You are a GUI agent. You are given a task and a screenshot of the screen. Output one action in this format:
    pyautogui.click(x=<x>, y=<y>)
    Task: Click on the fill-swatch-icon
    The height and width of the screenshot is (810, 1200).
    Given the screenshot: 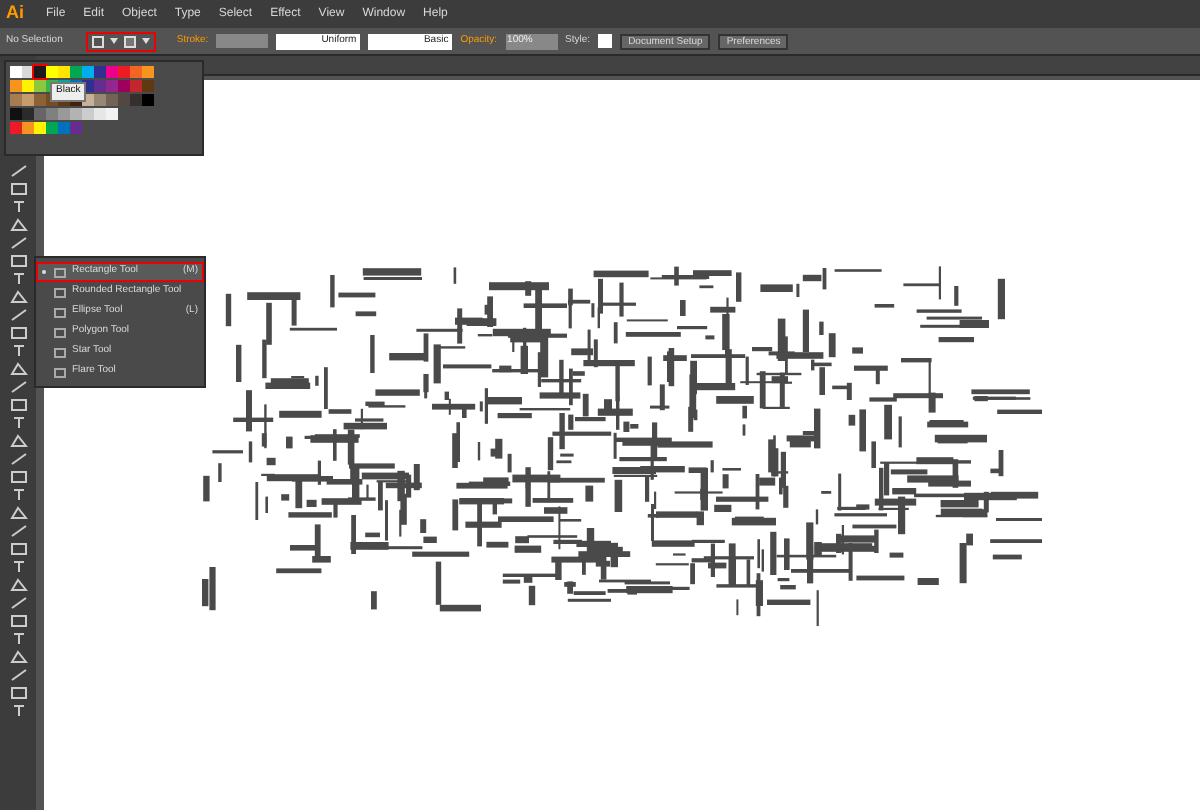 What is the action you would take?
    pyautogui.click(x=98, y=41)
    